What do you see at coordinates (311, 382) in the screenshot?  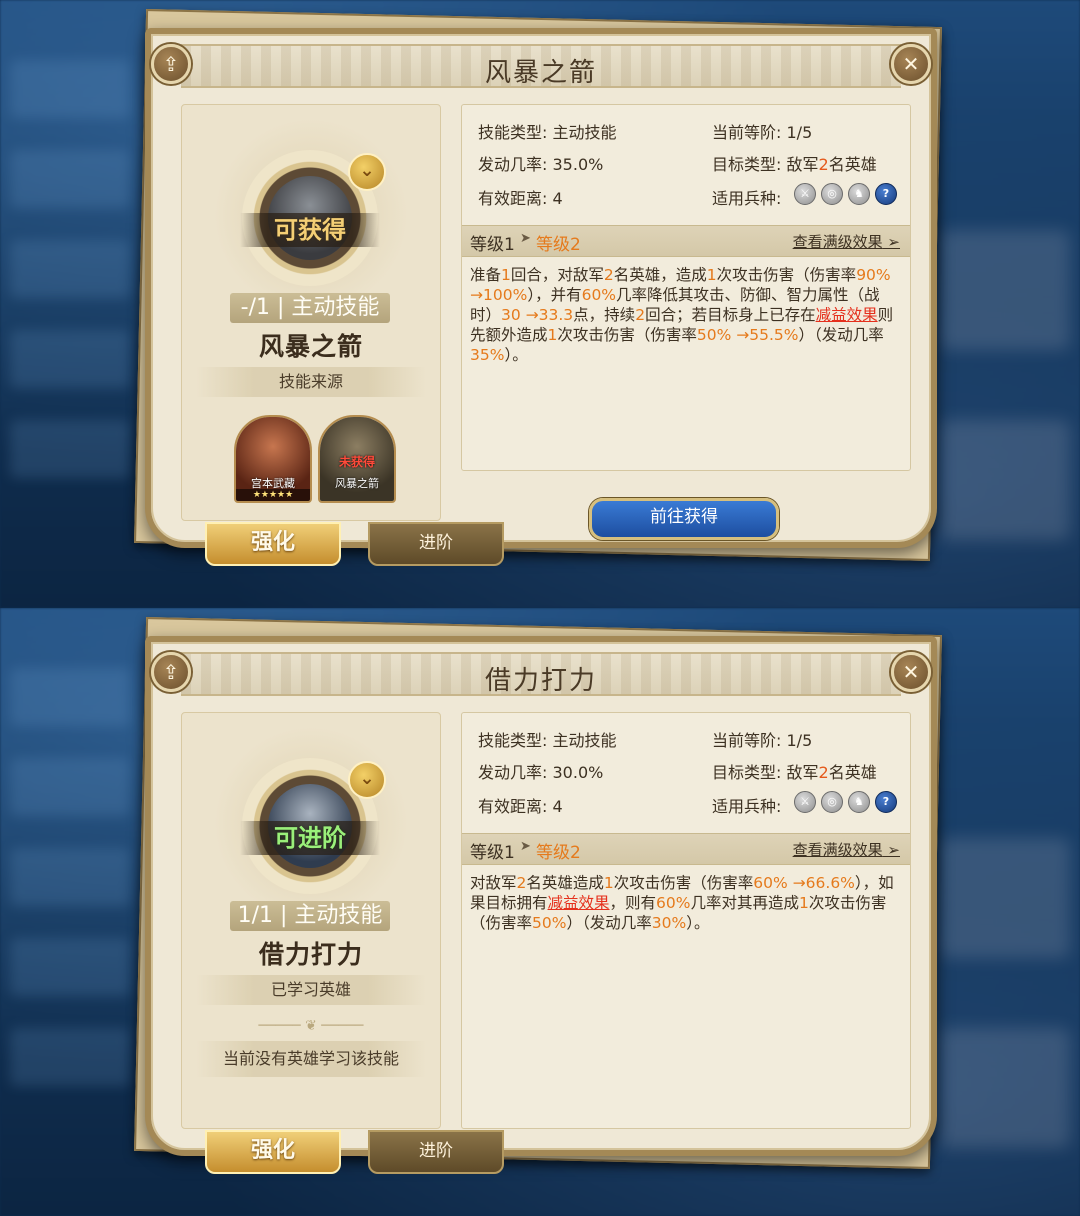 I see `skill-source-label: 技能来源` at bounding box center [311, 382].